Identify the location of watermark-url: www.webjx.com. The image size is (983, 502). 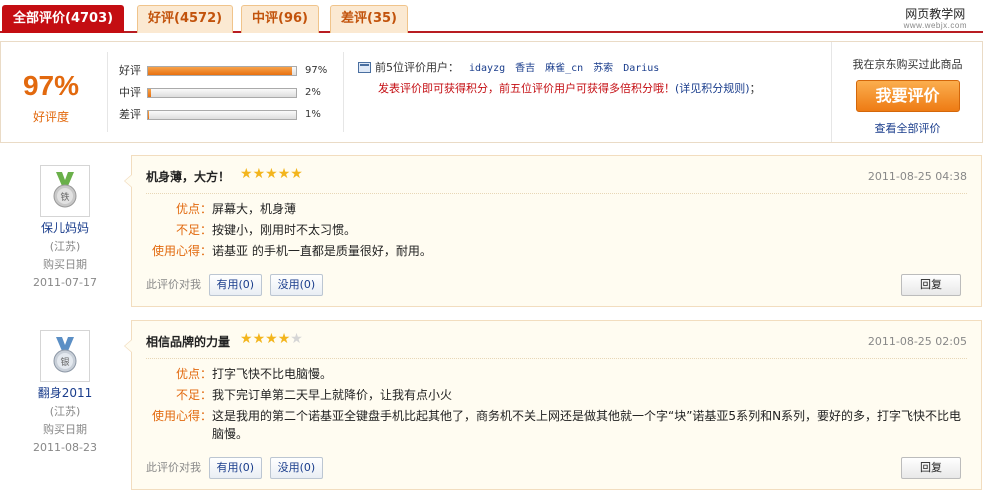
(935, 25).